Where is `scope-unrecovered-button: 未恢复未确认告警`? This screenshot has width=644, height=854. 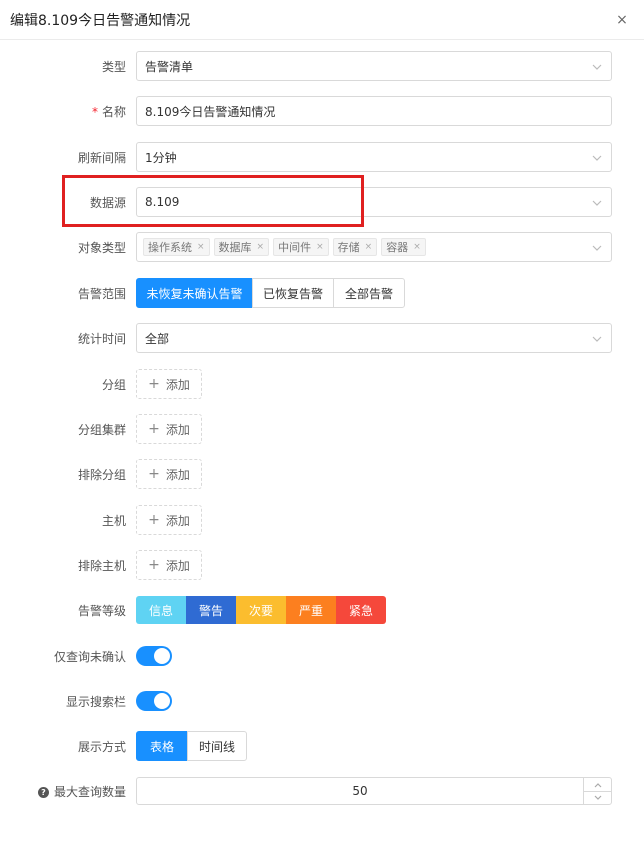 scope-unrecovered-button: 未恢复未确认告警 is located at coordinates (194, 293).